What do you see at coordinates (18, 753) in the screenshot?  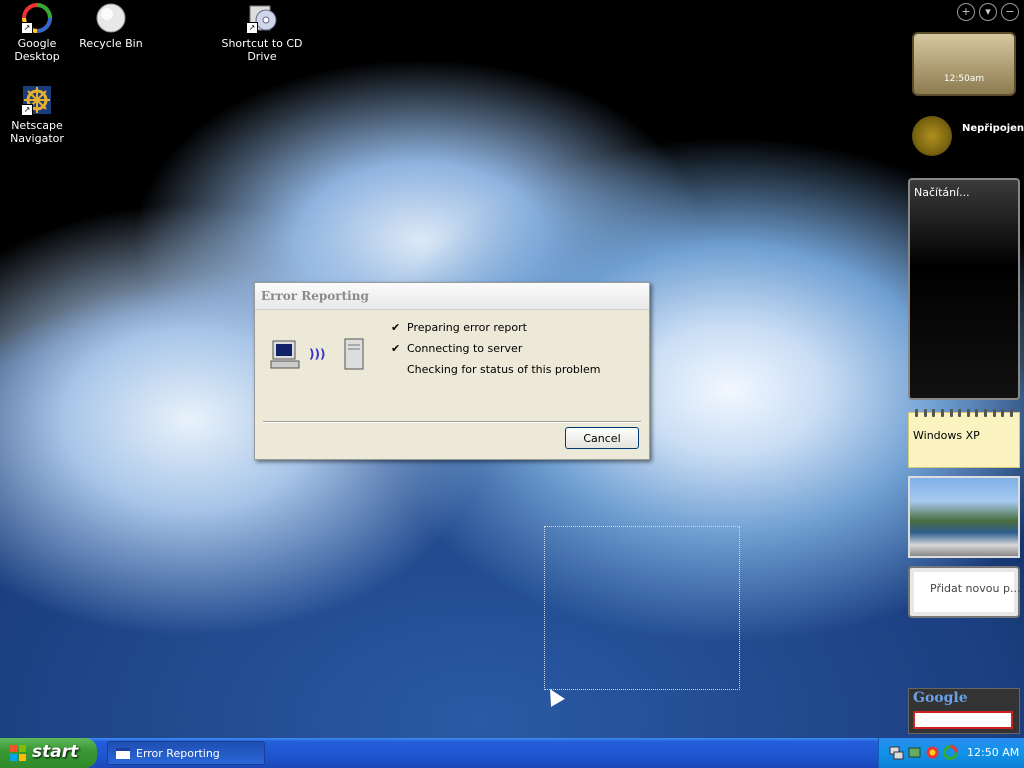 I see `windows-flag-icon` at bounding box center [18, 753].